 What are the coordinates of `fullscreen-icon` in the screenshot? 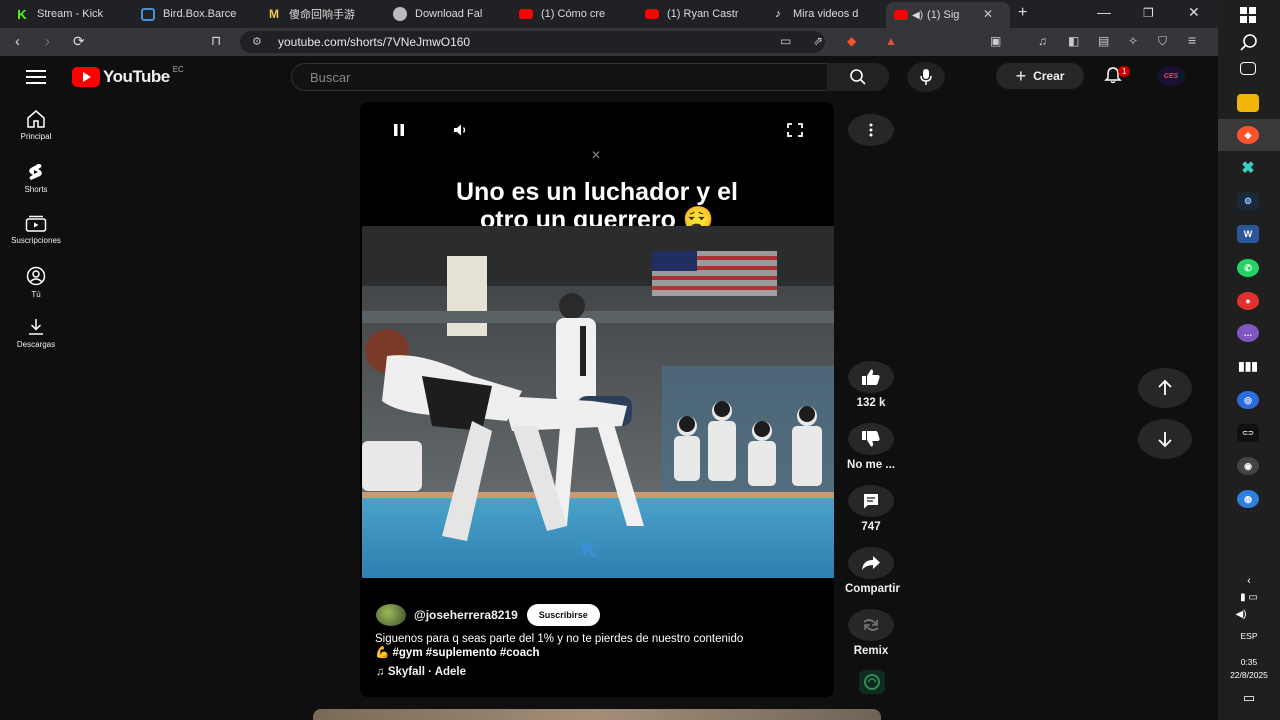 It's located at (795, 130).